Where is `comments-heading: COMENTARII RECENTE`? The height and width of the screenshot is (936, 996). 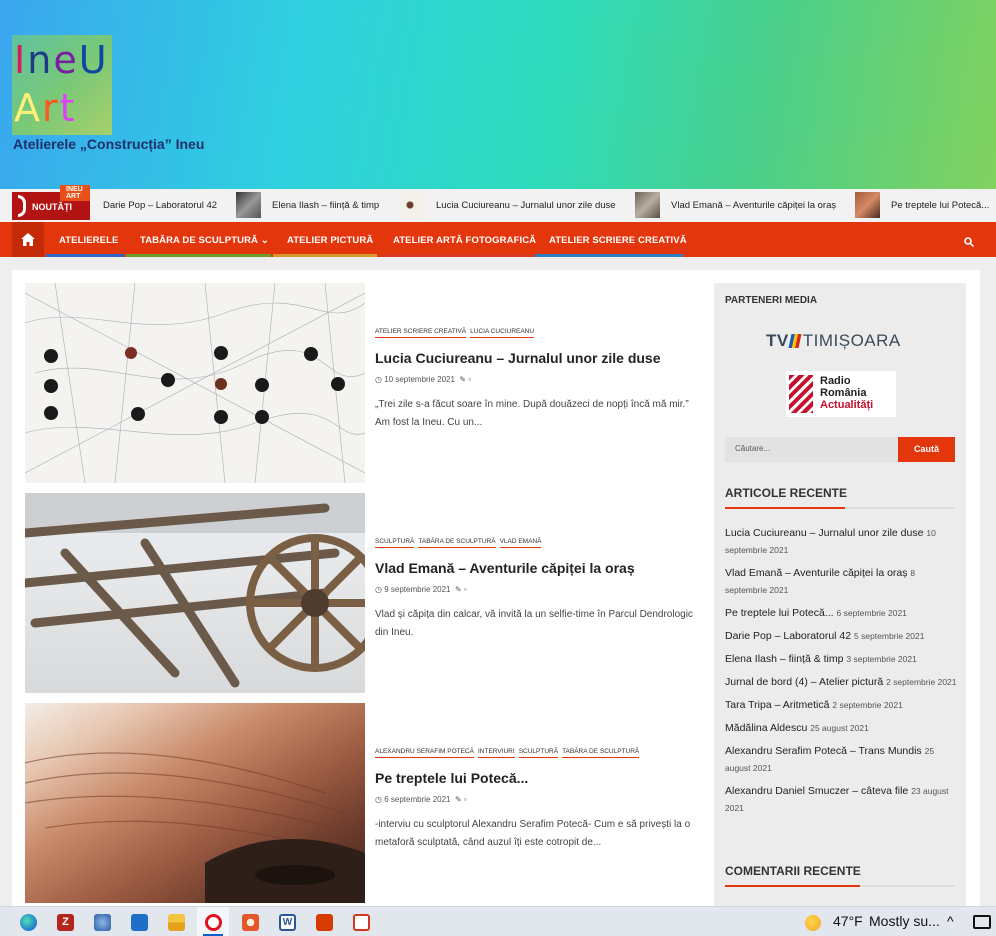
comments-heading: COMENTARII RECENTE is located at coordinates (793, 871).